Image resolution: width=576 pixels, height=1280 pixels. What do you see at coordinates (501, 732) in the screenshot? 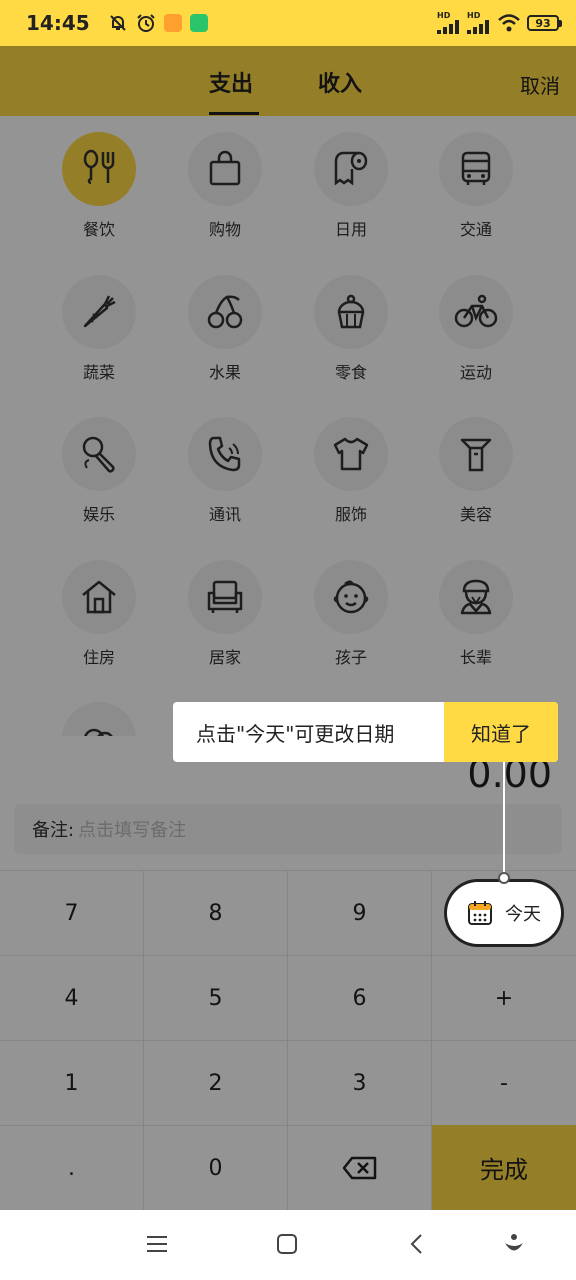
I see `got-it-button: 知道了` at bounding box center [501, 732].